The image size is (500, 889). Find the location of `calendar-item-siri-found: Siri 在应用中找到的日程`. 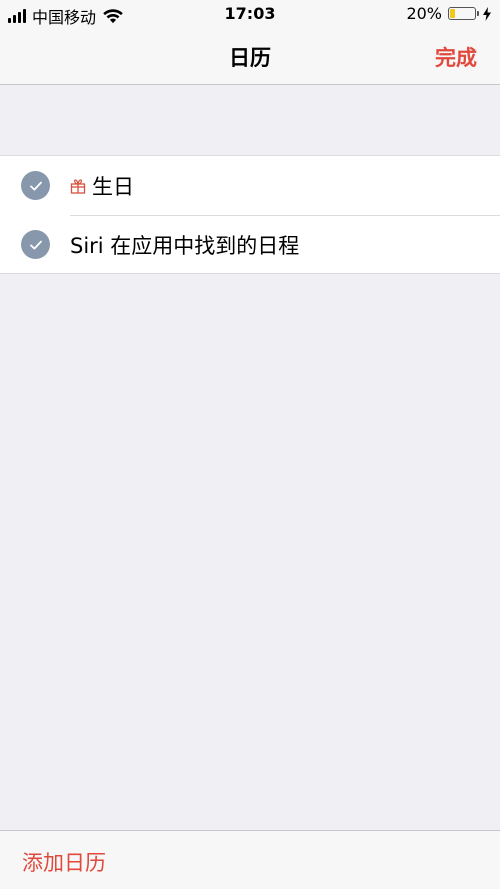

calendar-item-siri-found: Siri 在应用中找到的日程 is located at coordinates (250, 244).